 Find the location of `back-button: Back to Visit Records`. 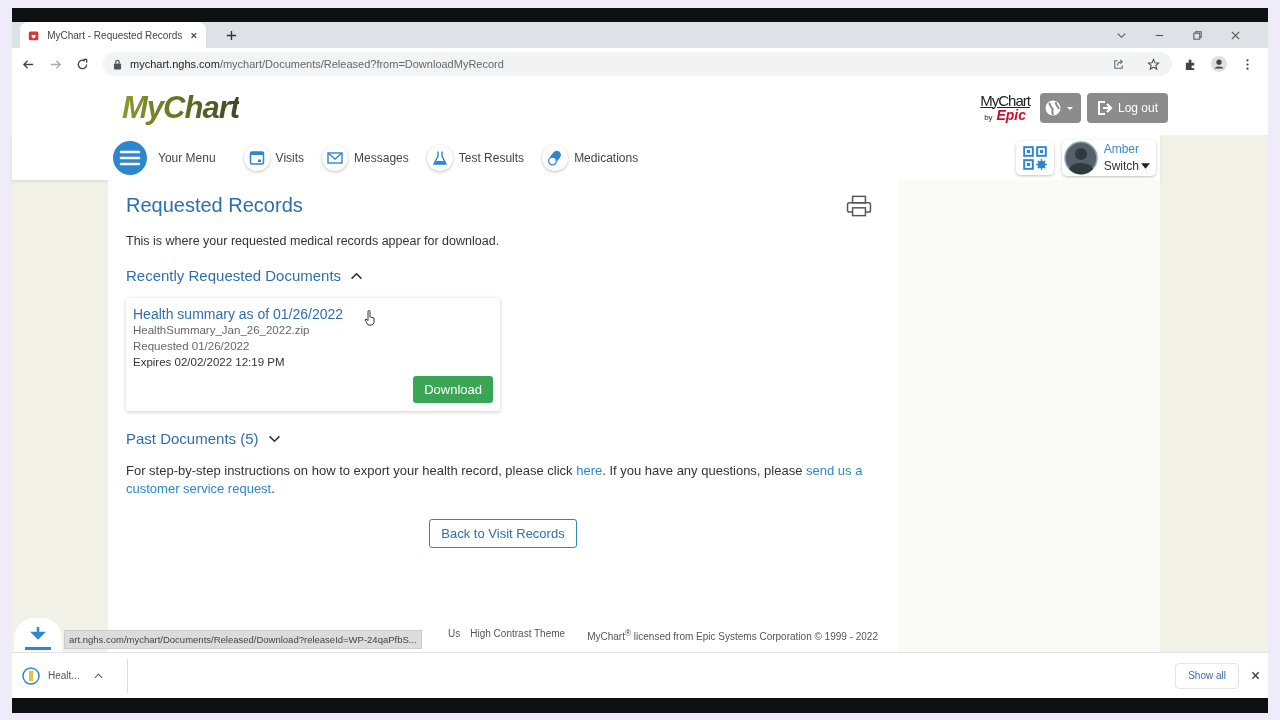

back-button: Back to Visit Records is located at coordinates (503, 533).